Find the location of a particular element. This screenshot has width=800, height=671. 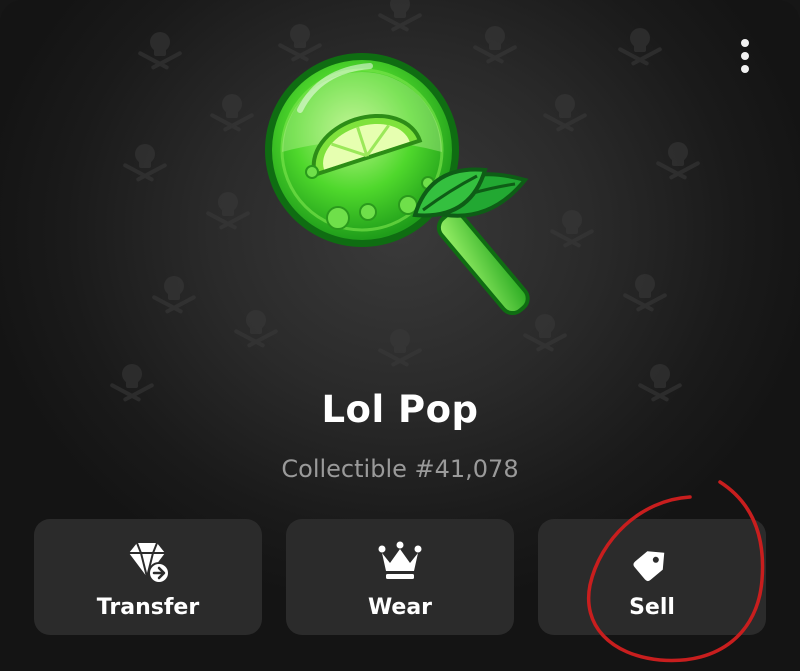

wear-button: Wear is located at coordinates (400, 577).